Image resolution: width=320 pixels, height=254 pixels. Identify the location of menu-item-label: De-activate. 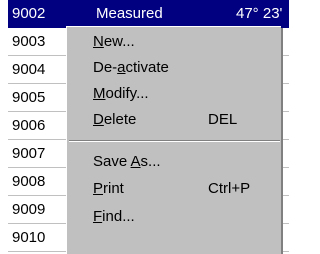
(131, 67).